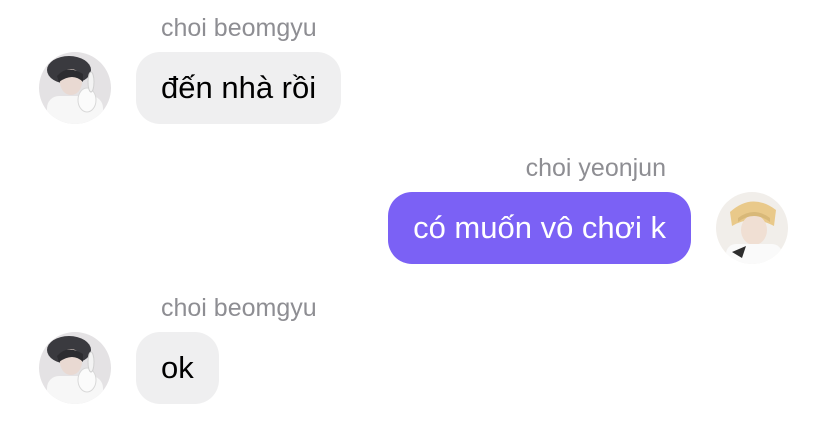 The width and height of the screenshot is (828, 427). Describe the element at coordinates (752, 228) in the screenshot. I see `yeonjun-avatar-icon` at that location.